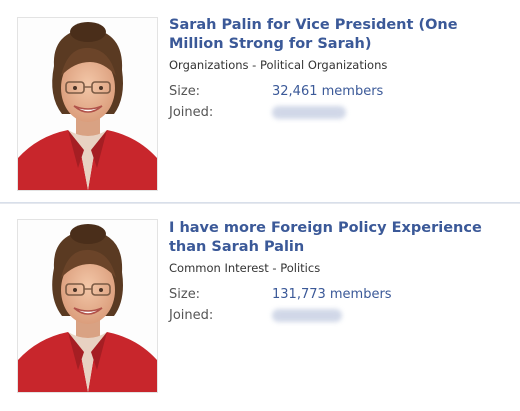  I want to click on group-category: Organizations - Political Organizations, so click(278, 65).